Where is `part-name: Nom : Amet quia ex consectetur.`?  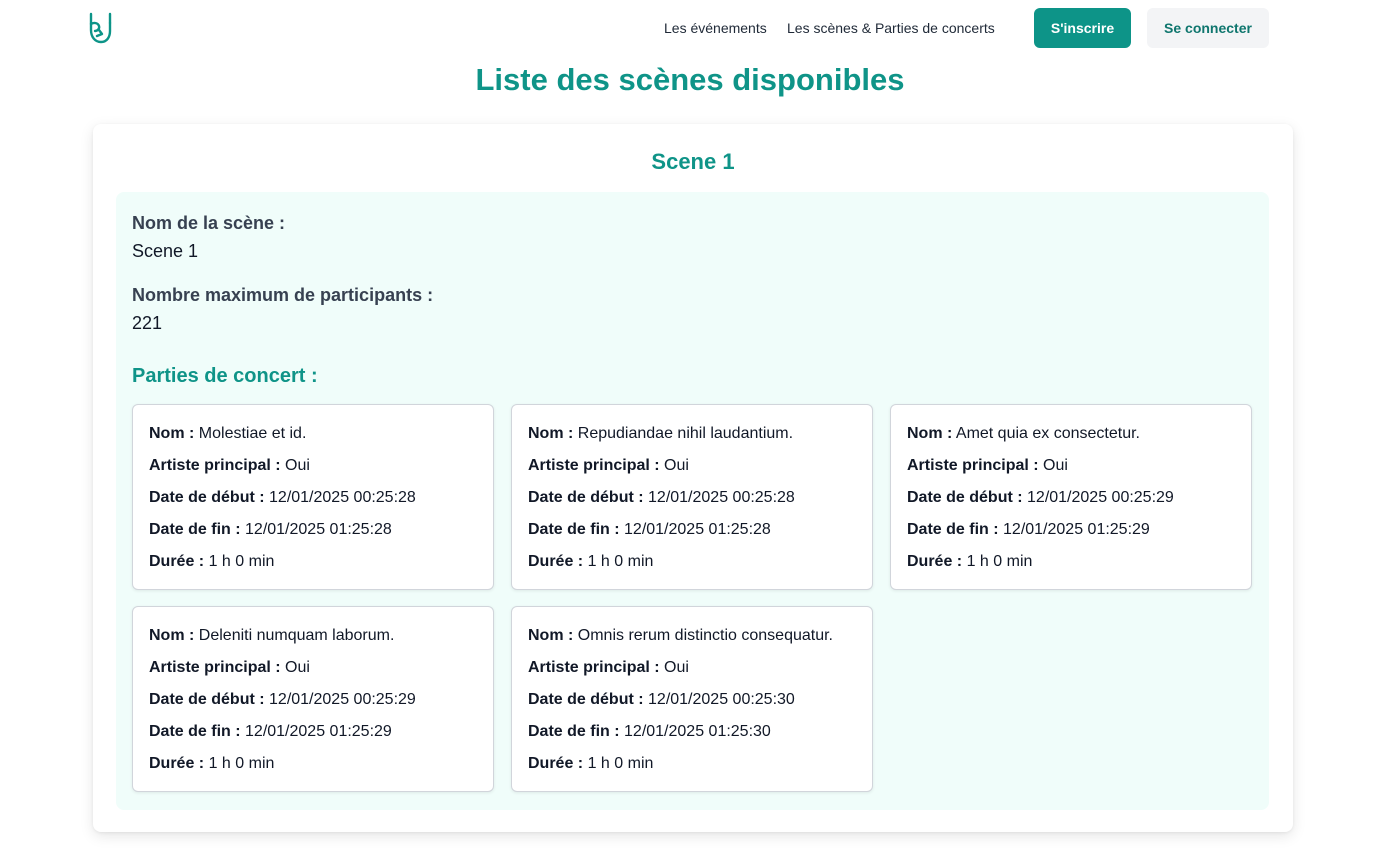 part-name: Nom : Amet quia ex consectetur. is located at coordinates (1023, 434).